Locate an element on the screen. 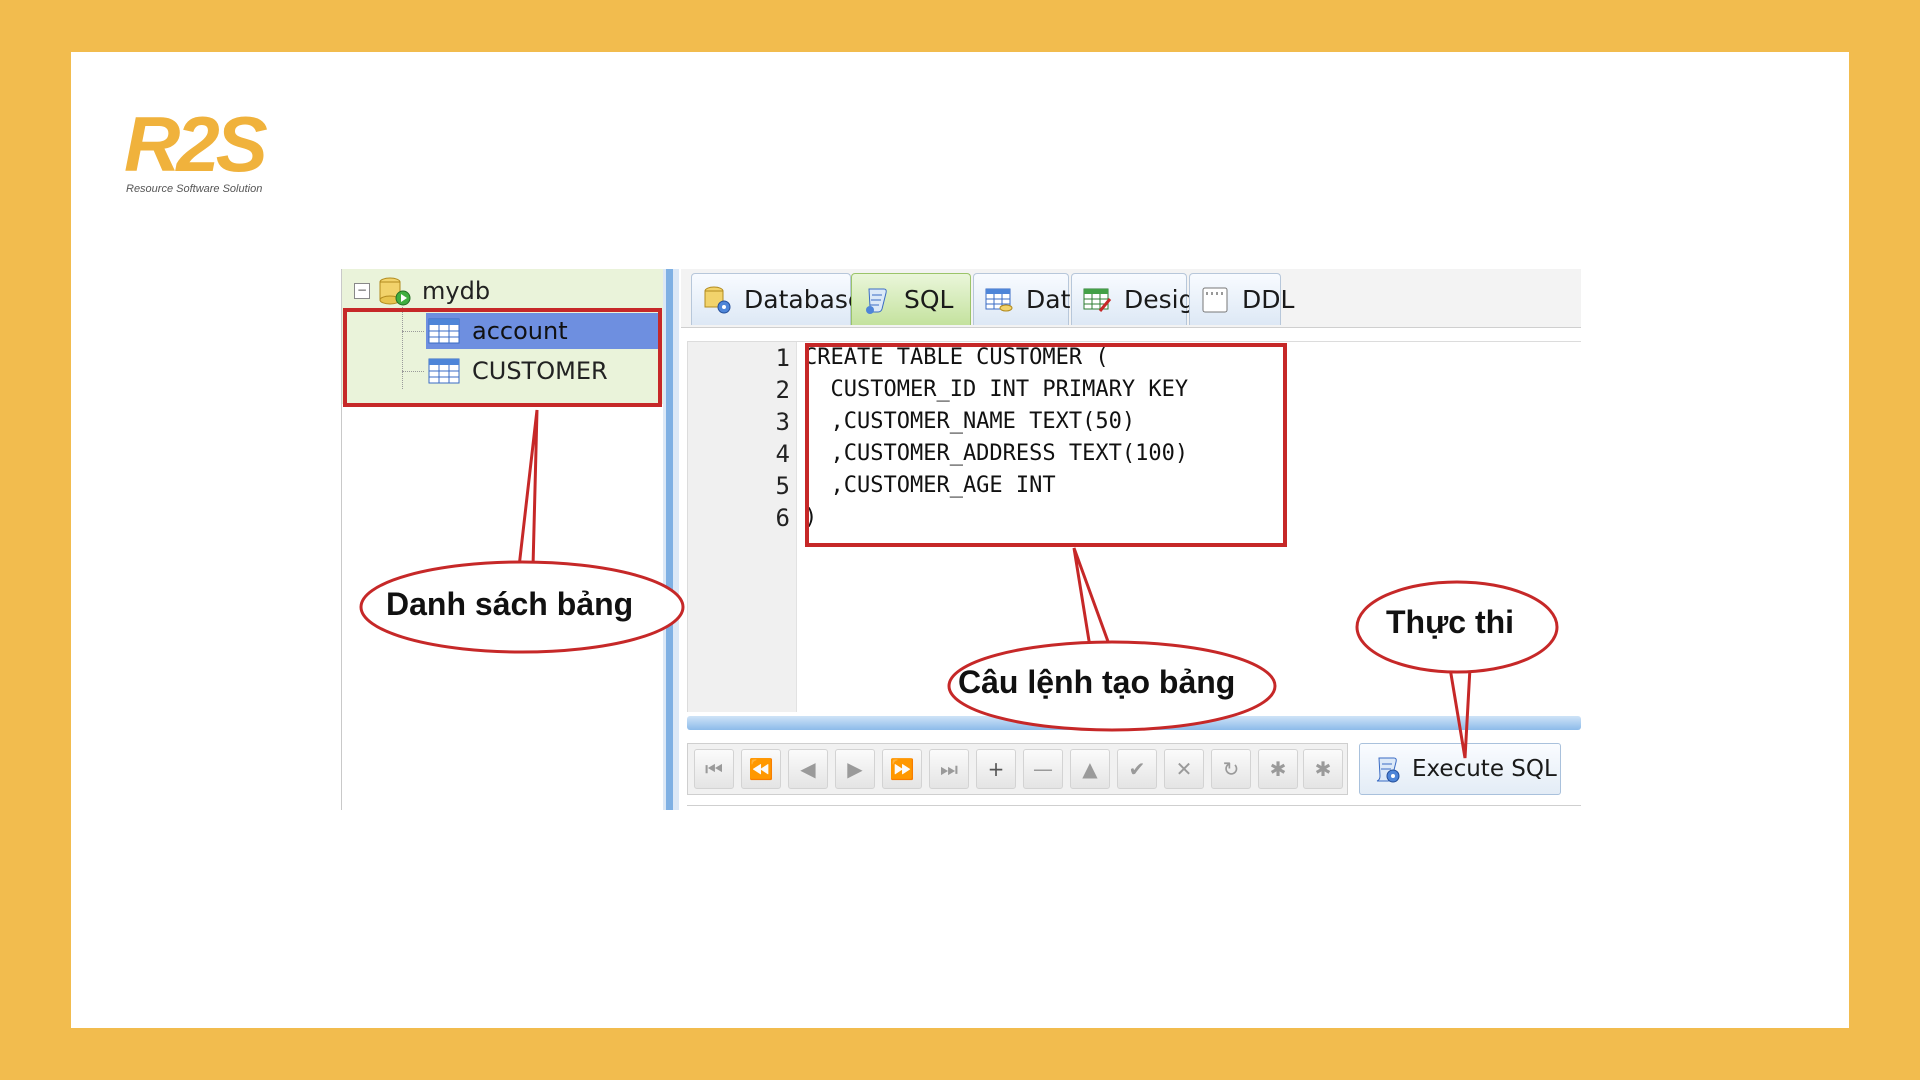 The height and width of the screenshot is (1080, 1920). tab-data: Data is located at coordinates (1029, 299).